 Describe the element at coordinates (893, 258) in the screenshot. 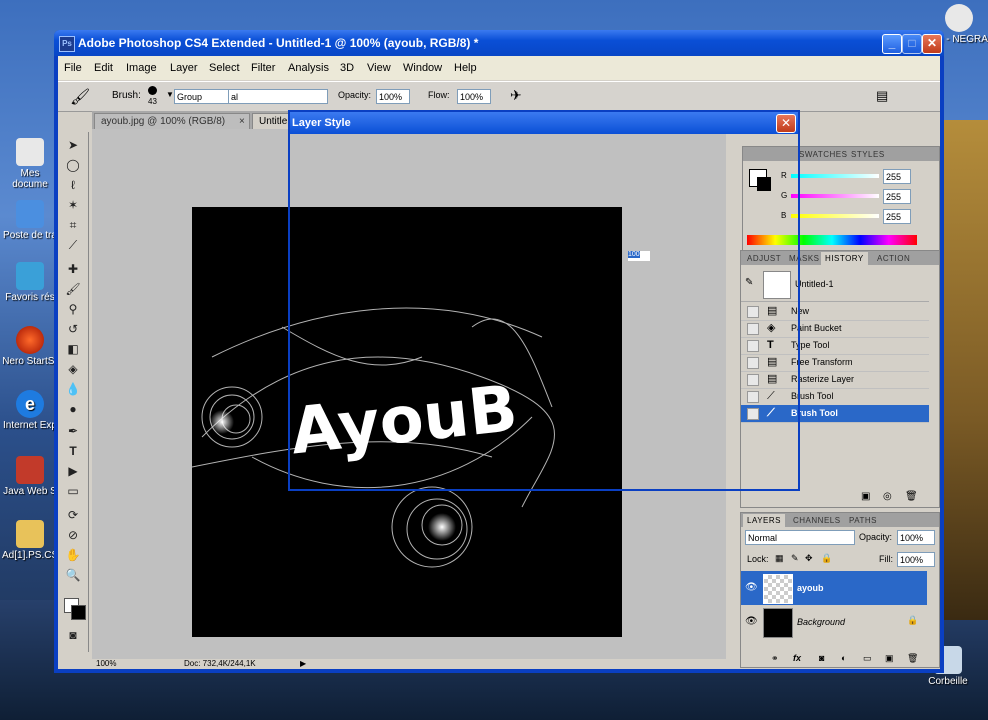

I see `tab-actions: ACTION` at that location.